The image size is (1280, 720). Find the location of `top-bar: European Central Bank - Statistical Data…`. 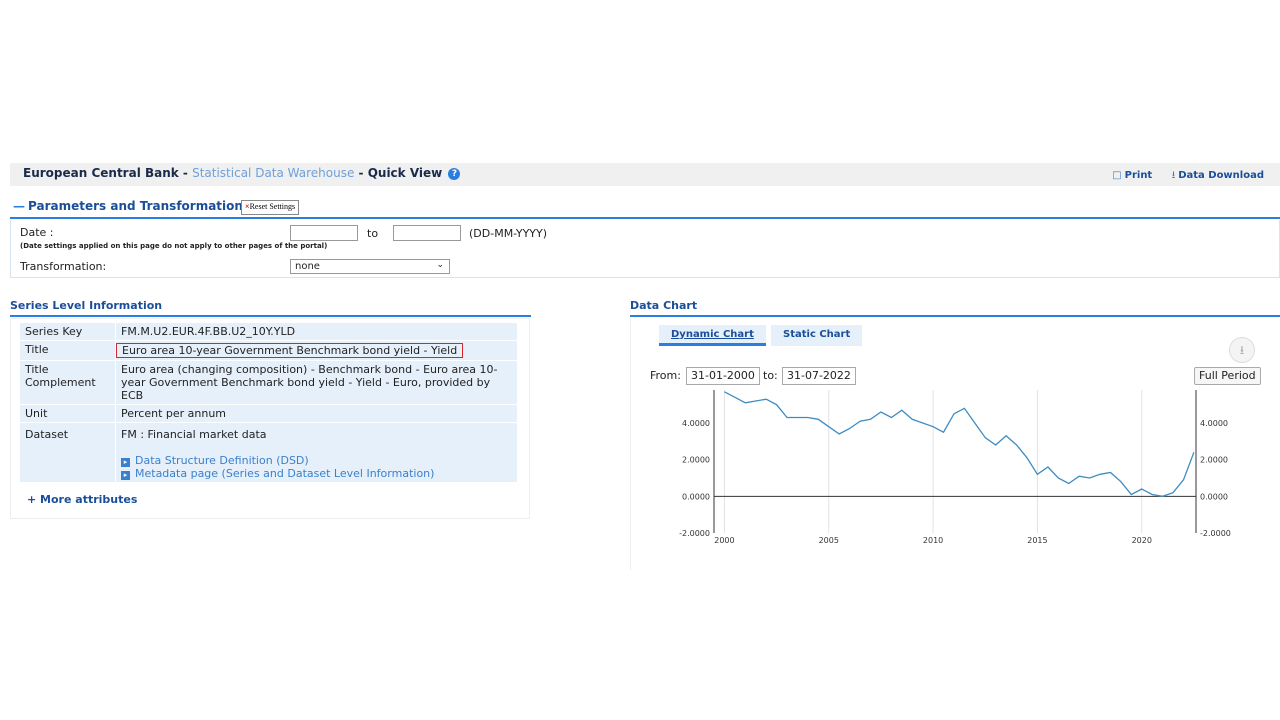

top-bar: European Central Bank - Statistical Data… is located at coordinates (645, 174).